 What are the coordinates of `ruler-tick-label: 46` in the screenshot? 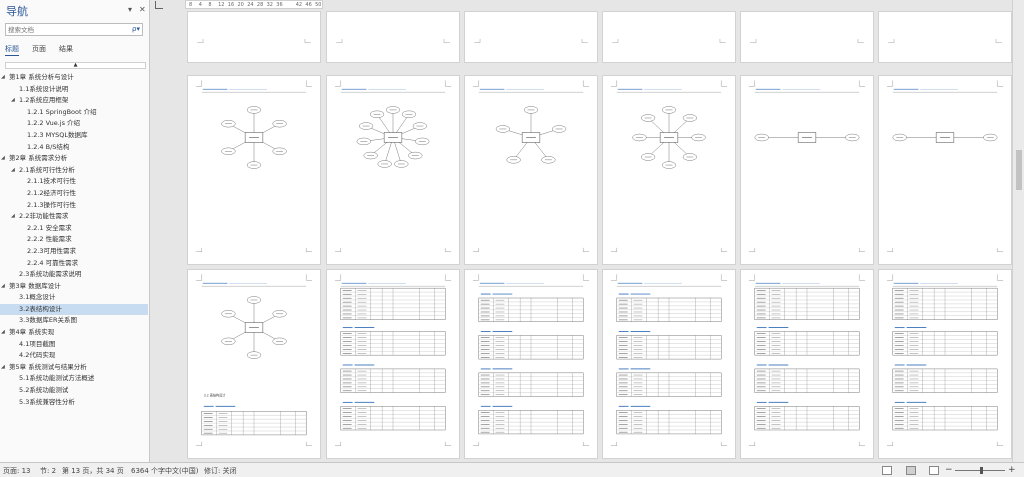 It's located at (308, 5).